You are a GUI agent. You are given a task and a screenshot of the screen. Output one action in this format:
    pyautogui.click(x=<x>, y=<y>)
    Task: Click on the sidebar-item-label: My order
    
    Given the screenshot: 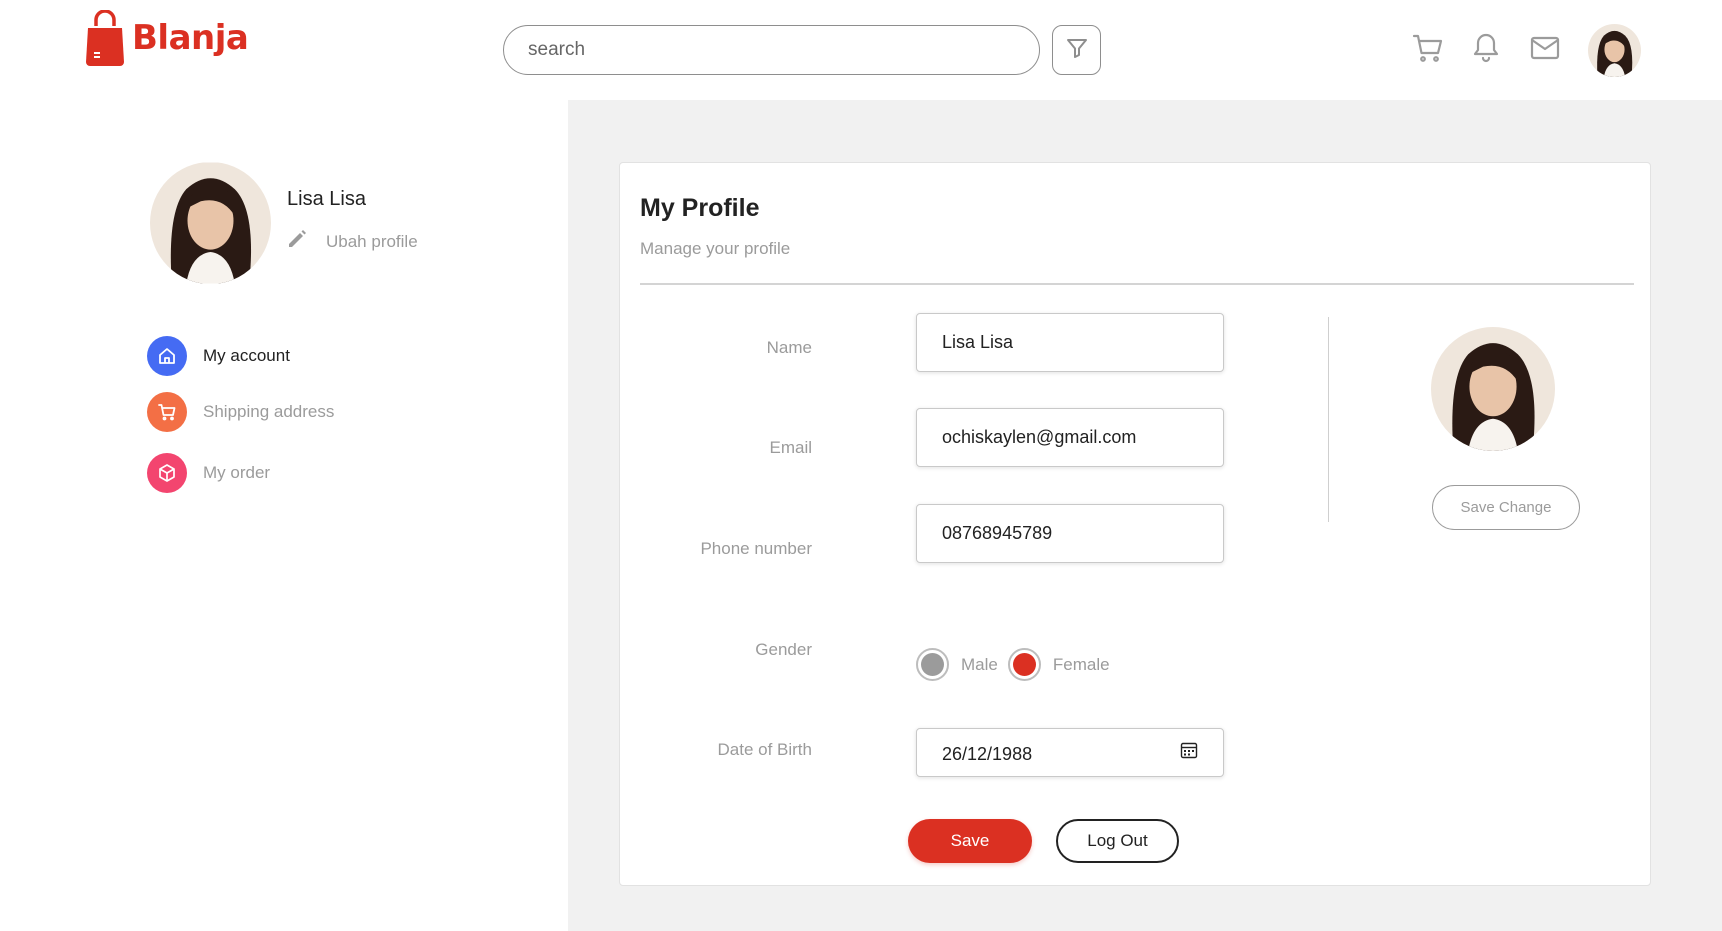 What is the action you would take?
    pyautogui.click(x=237, y=472)
    